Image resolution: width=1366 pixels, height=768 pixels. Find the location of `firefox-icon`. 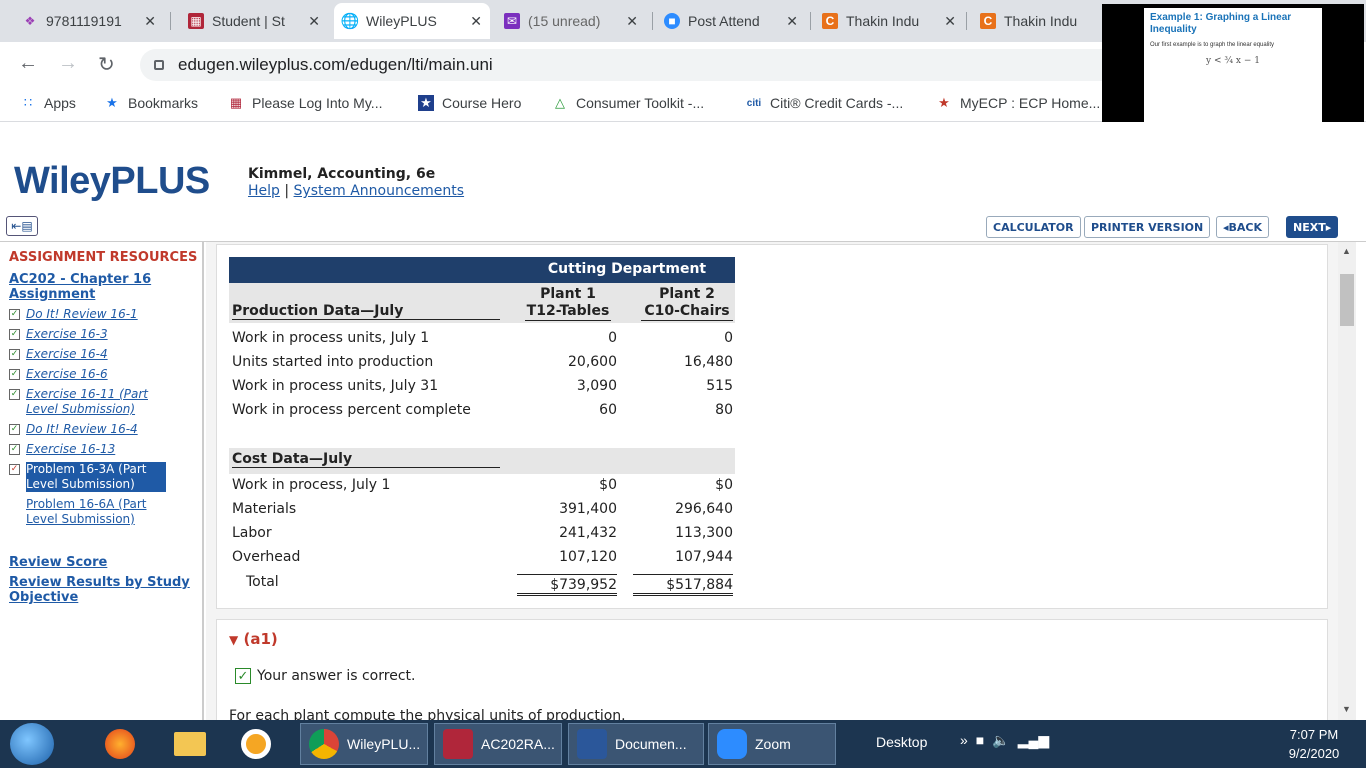

firefox-icon is located at coordinates (120, 744).